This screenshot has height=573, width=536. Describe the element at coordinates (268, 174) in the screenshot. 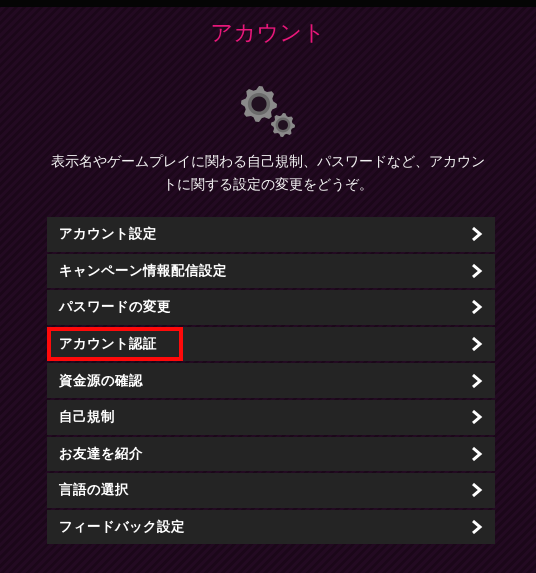

I see `description: 表示名やゲームプレイに関わる自己規制、パスワードなど、アカウントに関する設定の変更をどうぞ。` at that location.